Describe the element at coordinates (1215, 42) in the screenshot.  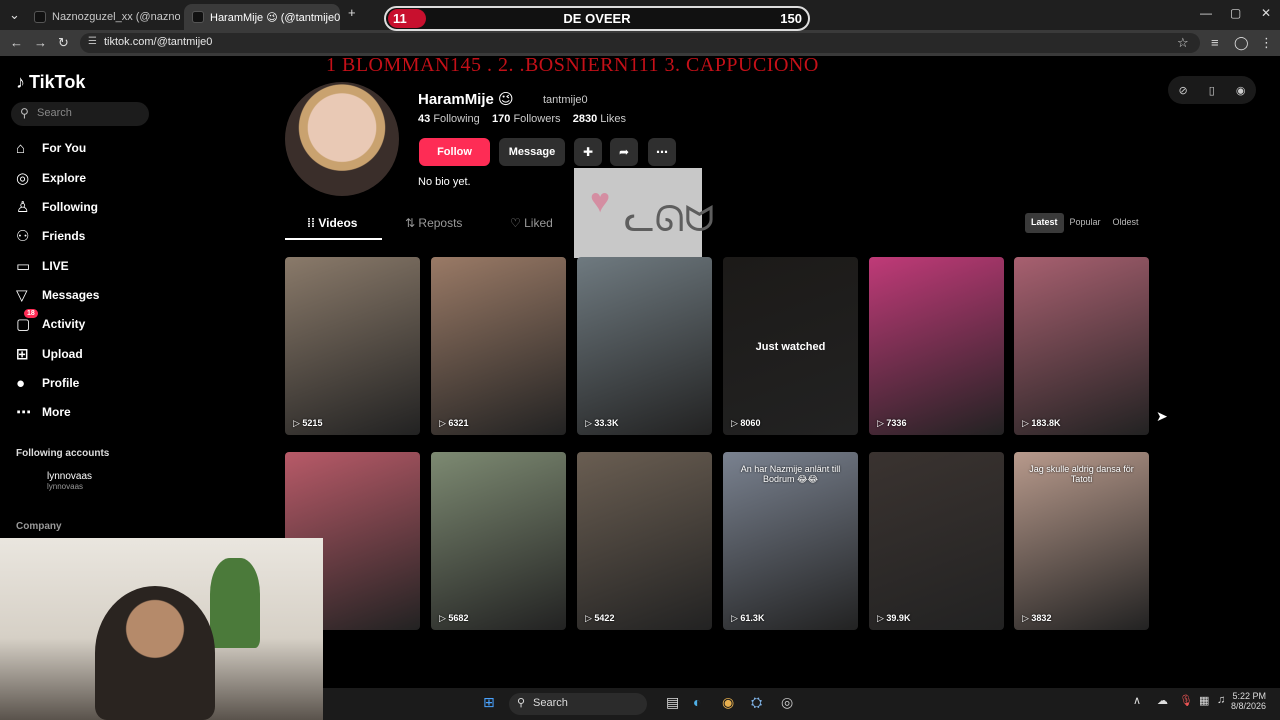
I see `extensions-icon: ≡` at that location.